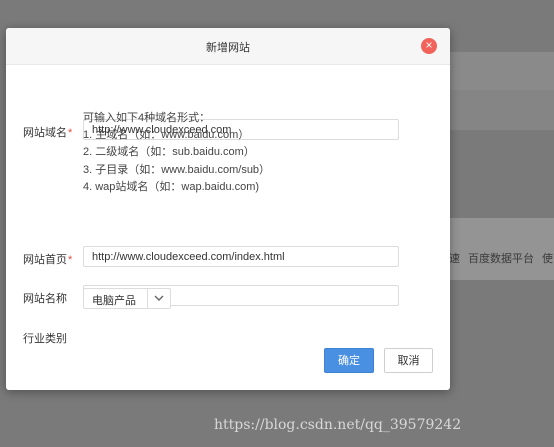  I want to click on industry-selected-value: 电脑产品, so click(114, 301).